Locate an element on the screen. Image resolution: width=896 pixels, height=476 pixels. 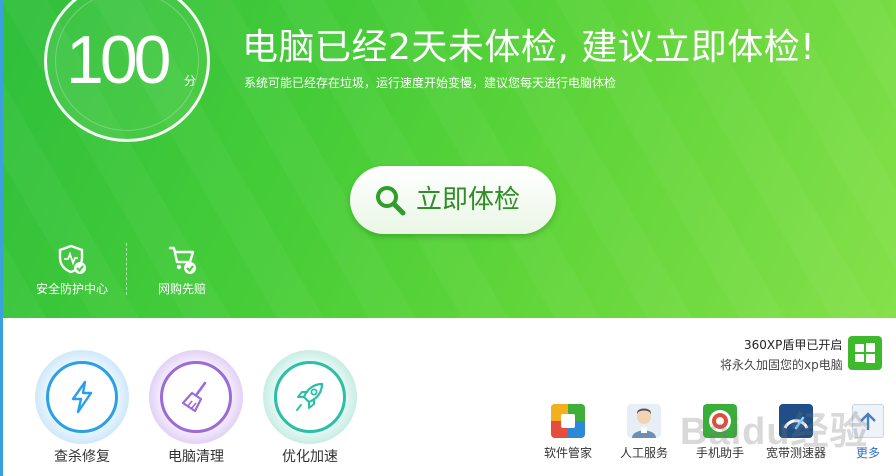
xp-shield-title: 360XP盾甲已开启 is located at coordinates (793, 345).